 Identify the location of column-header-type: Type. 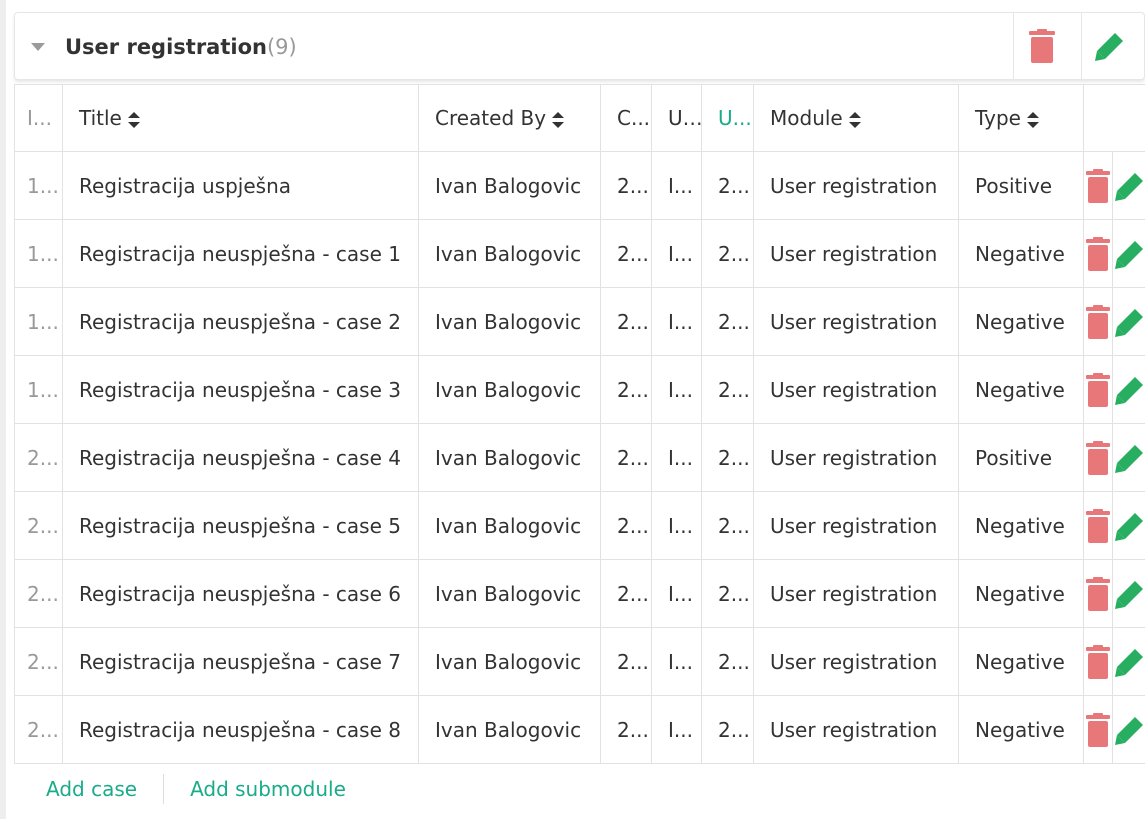
(1021, 118).